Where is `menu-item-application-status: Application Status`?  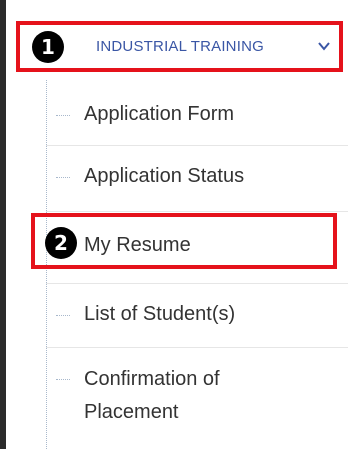 menu-item-application-status: Application Status is located at coordinates (197, 179).